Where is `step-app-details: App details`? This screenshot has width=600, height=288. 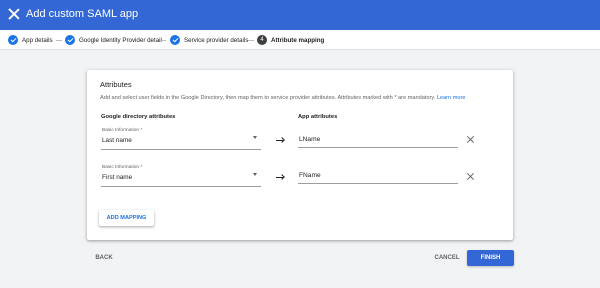 step-app-details: App details is located at coordinates (30, 40).